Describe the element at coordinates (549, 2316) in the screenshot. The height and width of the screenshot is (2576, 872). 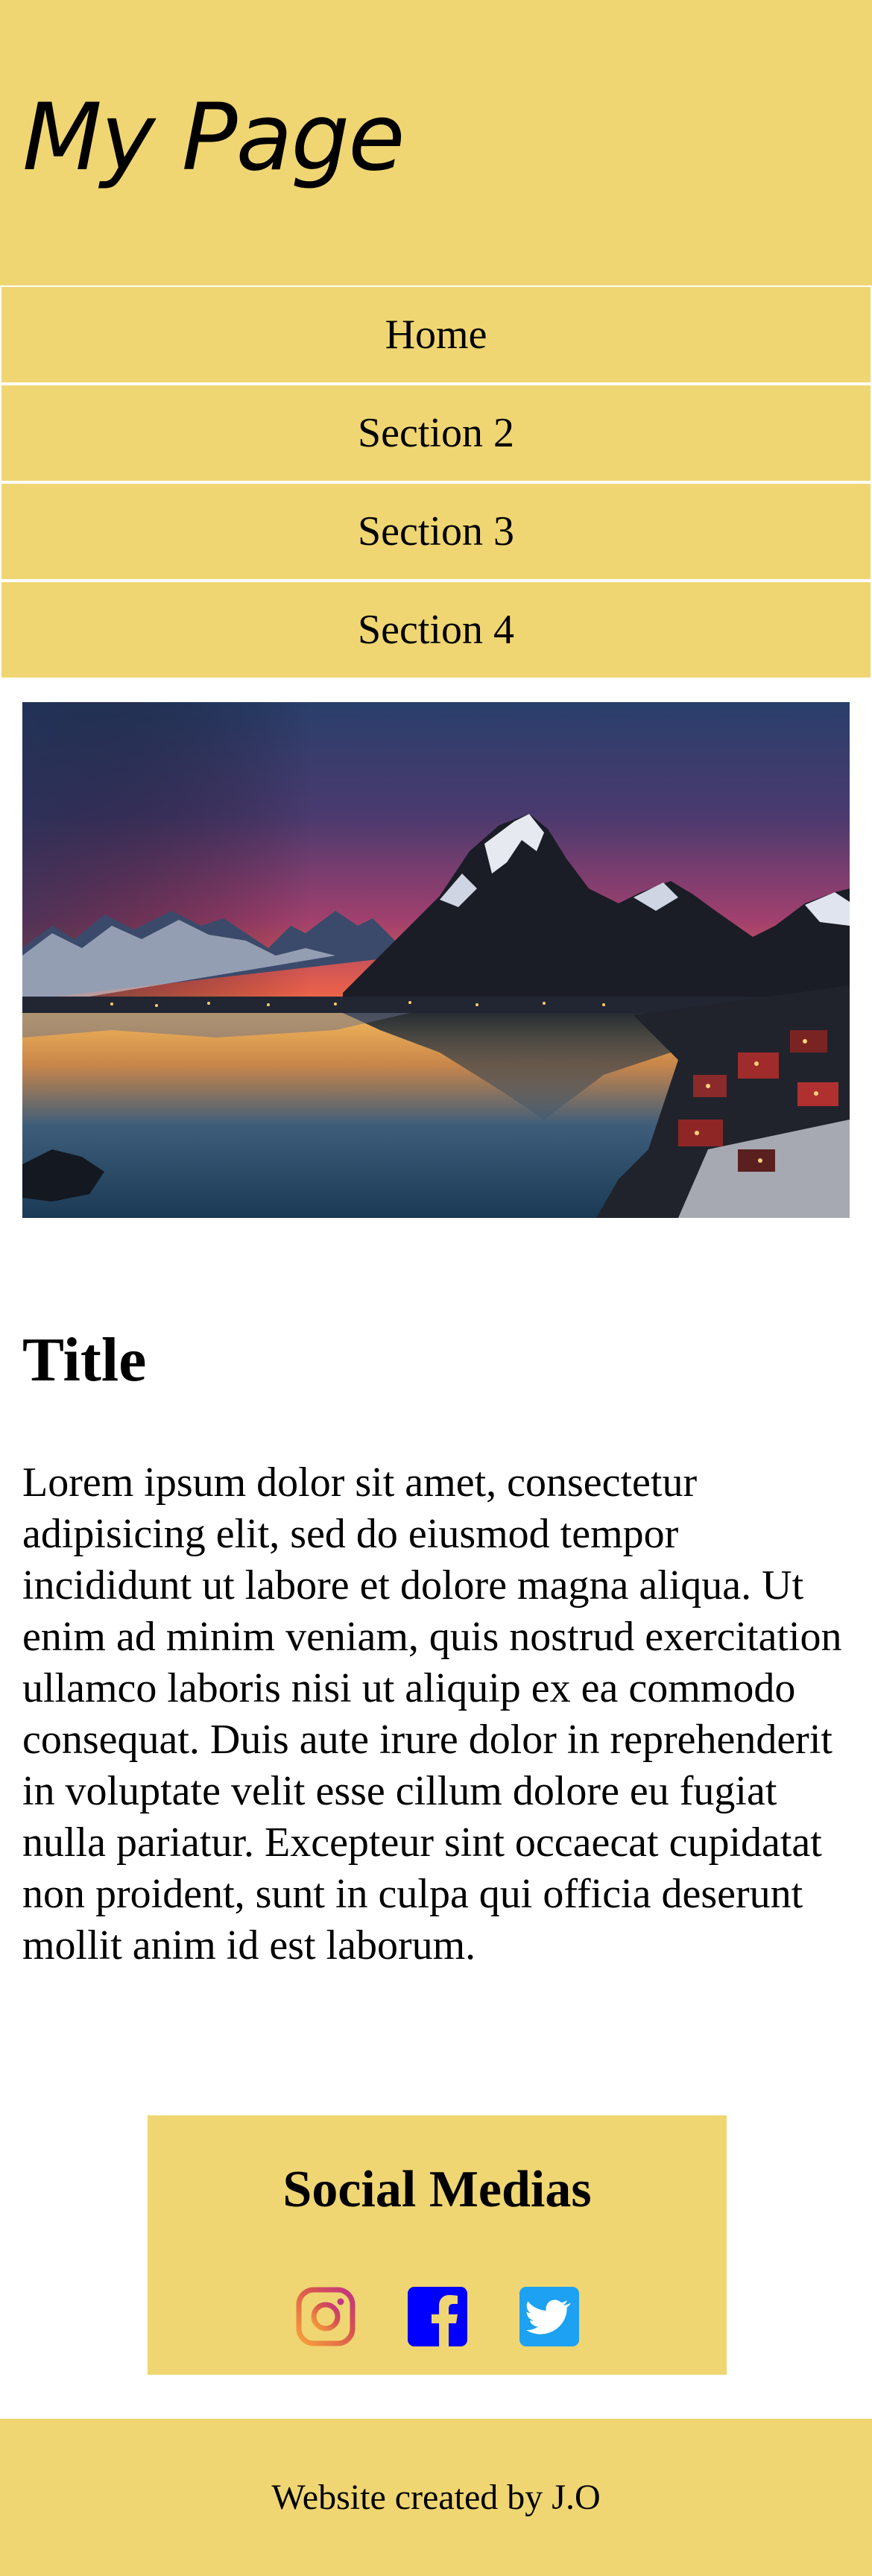
I see `twitter-icon` at that location.